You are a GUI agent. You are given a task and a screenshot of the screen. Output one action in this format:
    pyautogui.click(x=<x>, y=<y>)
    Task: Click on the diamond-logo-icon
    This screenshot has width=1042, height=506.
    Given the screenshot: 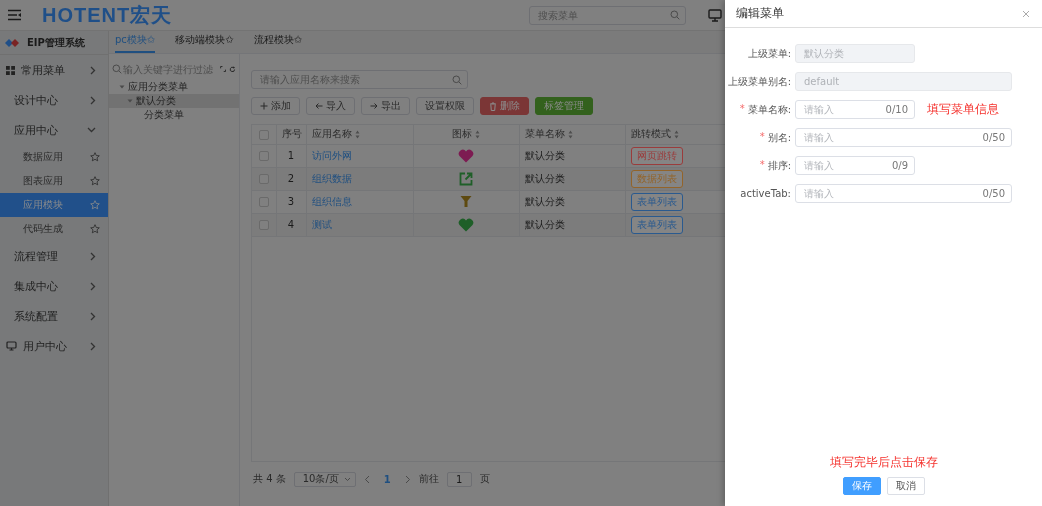 What is the action you would take?
    pyautogui.click(x=13, y=42)
    